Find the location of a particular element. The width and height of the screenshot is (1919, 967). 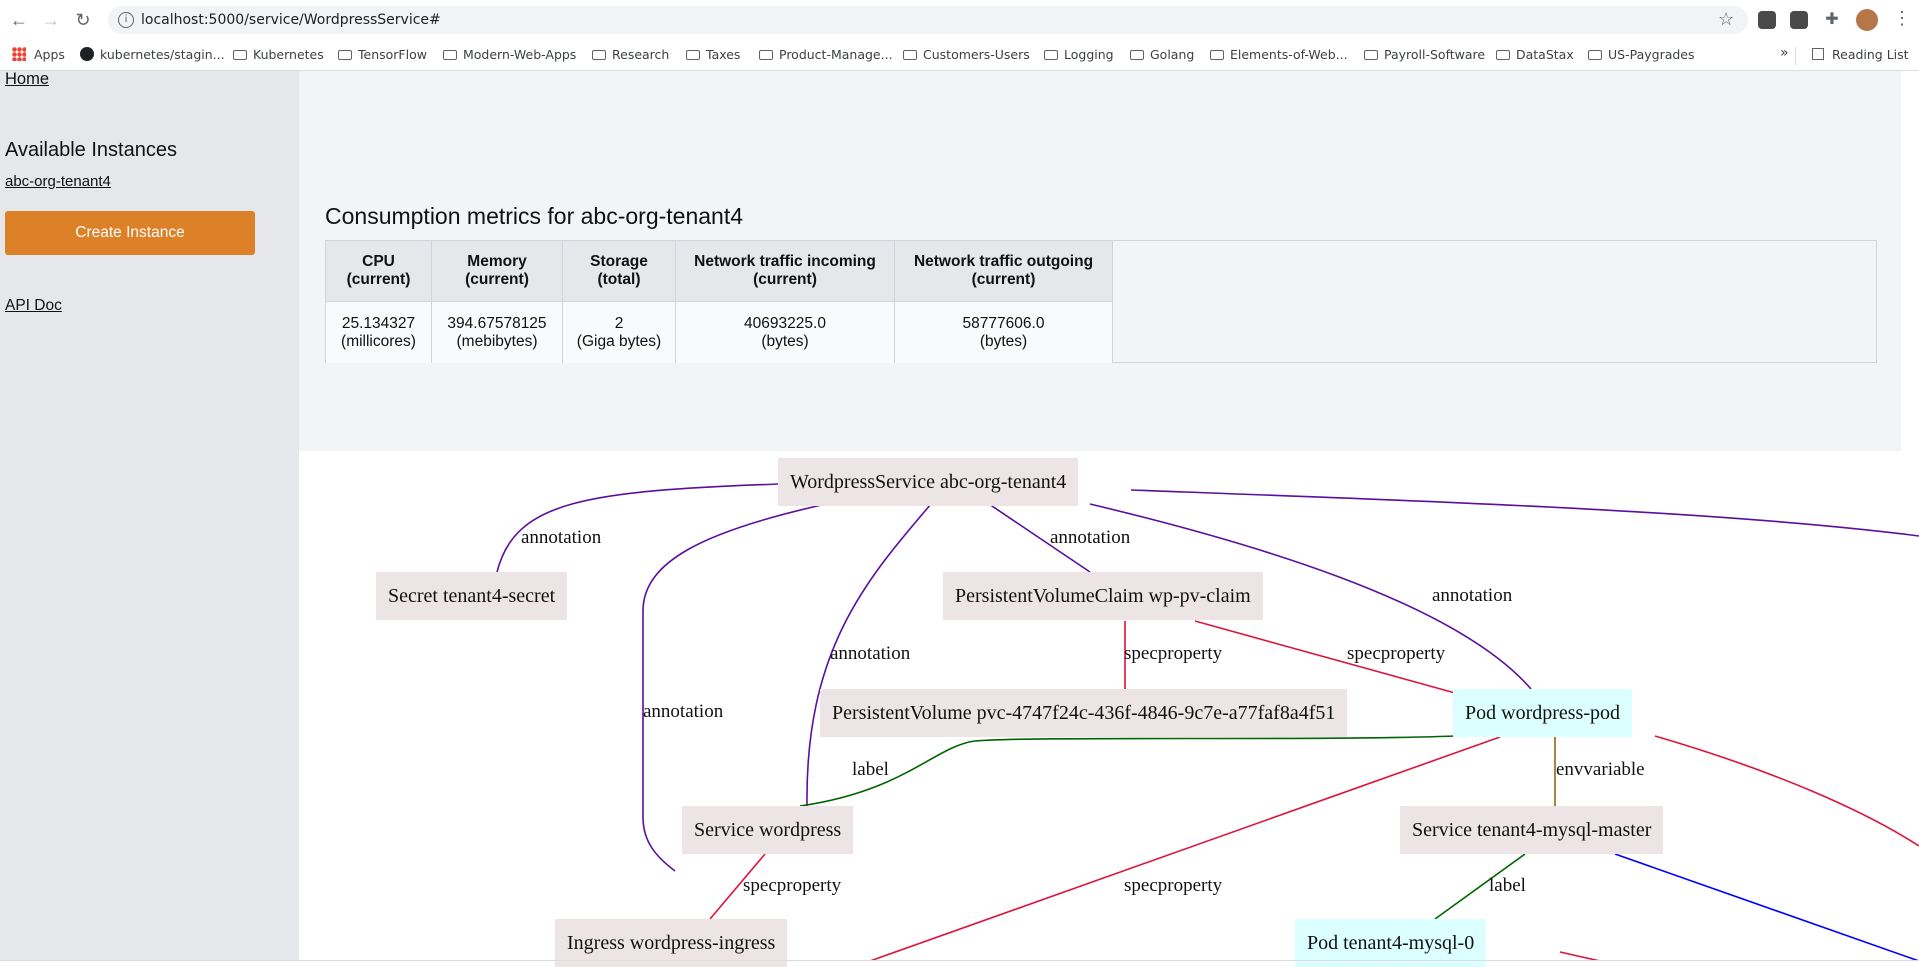

bookmark-folder: Logging is located at coordinates (1079, 56).